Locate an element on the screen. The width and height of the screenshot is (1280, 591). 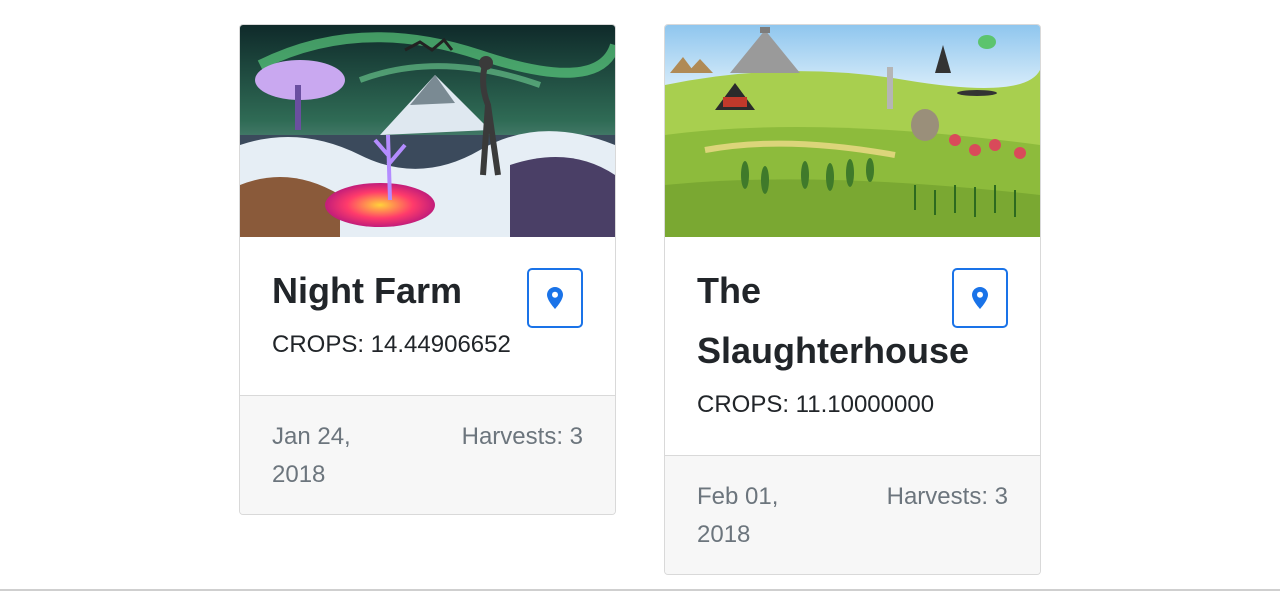
crops-value: CROPS: 11.10000000 is located at coordinates (816, 404).